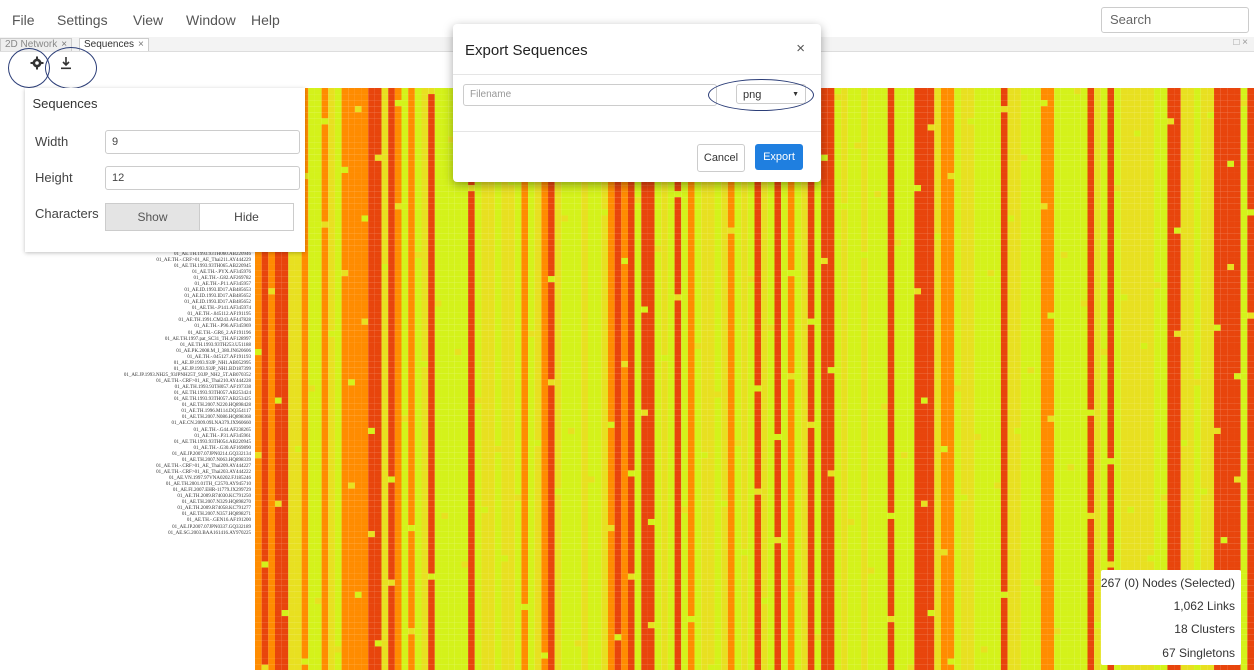  Describe the element at coordinates (265, 20) in the screenshot. I see `menu-help: Help` at that location.